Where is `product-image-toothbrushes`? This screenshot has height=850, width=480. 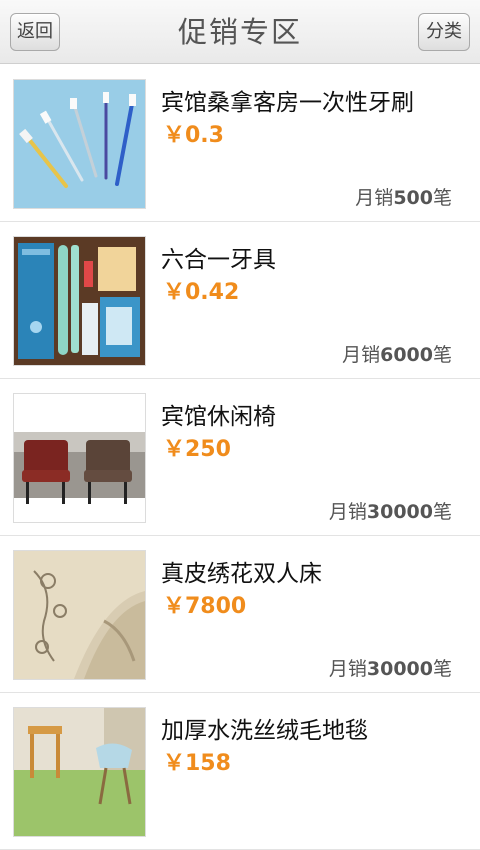
product-image-toothbrushes is located at coordinates (79, 144).